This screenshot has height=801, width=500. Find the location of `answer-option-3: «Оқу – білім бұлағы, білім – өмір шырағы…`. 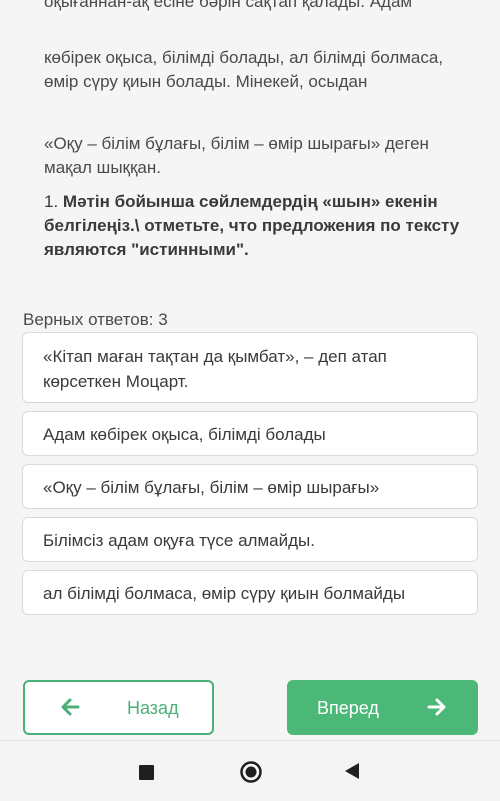

answer-option-3: «Оқу – білім бұлағы, білім – өмір шырағы… is located at coordinates (250, 486).